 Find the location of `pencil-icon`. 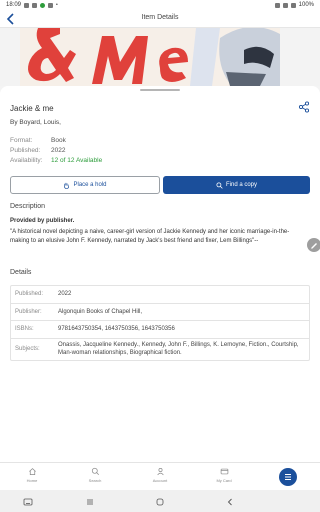

pencil-icon is located at coordinates (314, 246).